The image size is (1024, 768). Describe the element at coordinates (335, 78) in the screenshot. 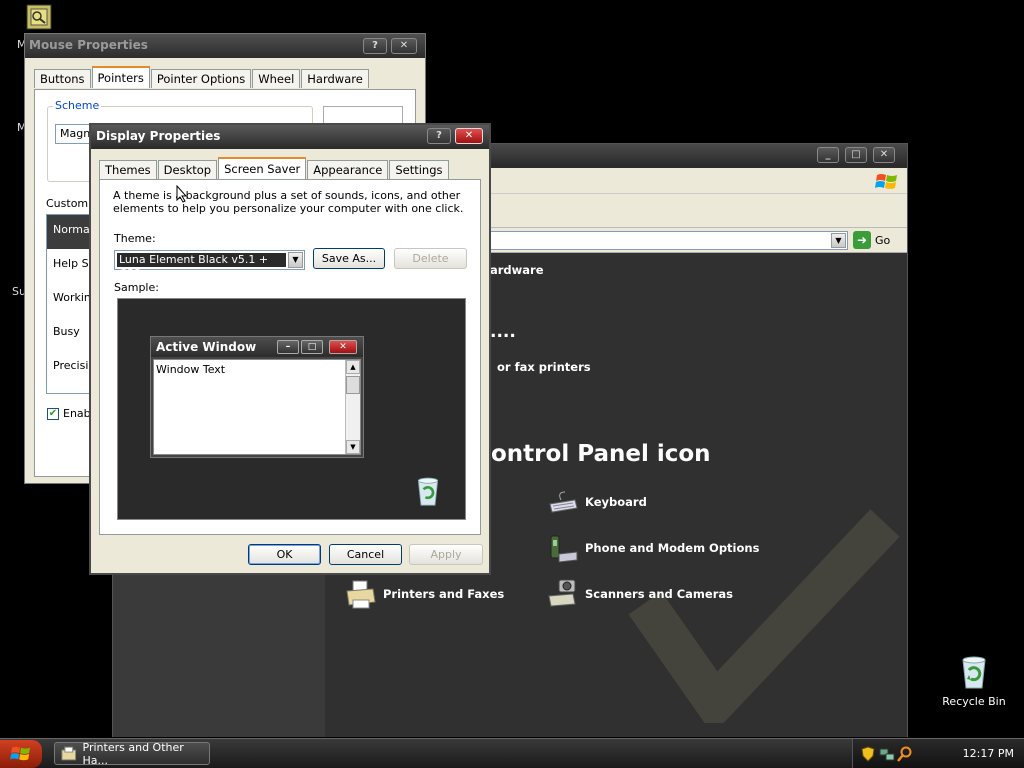

I see `tab-hardware: Hardware` at that location.